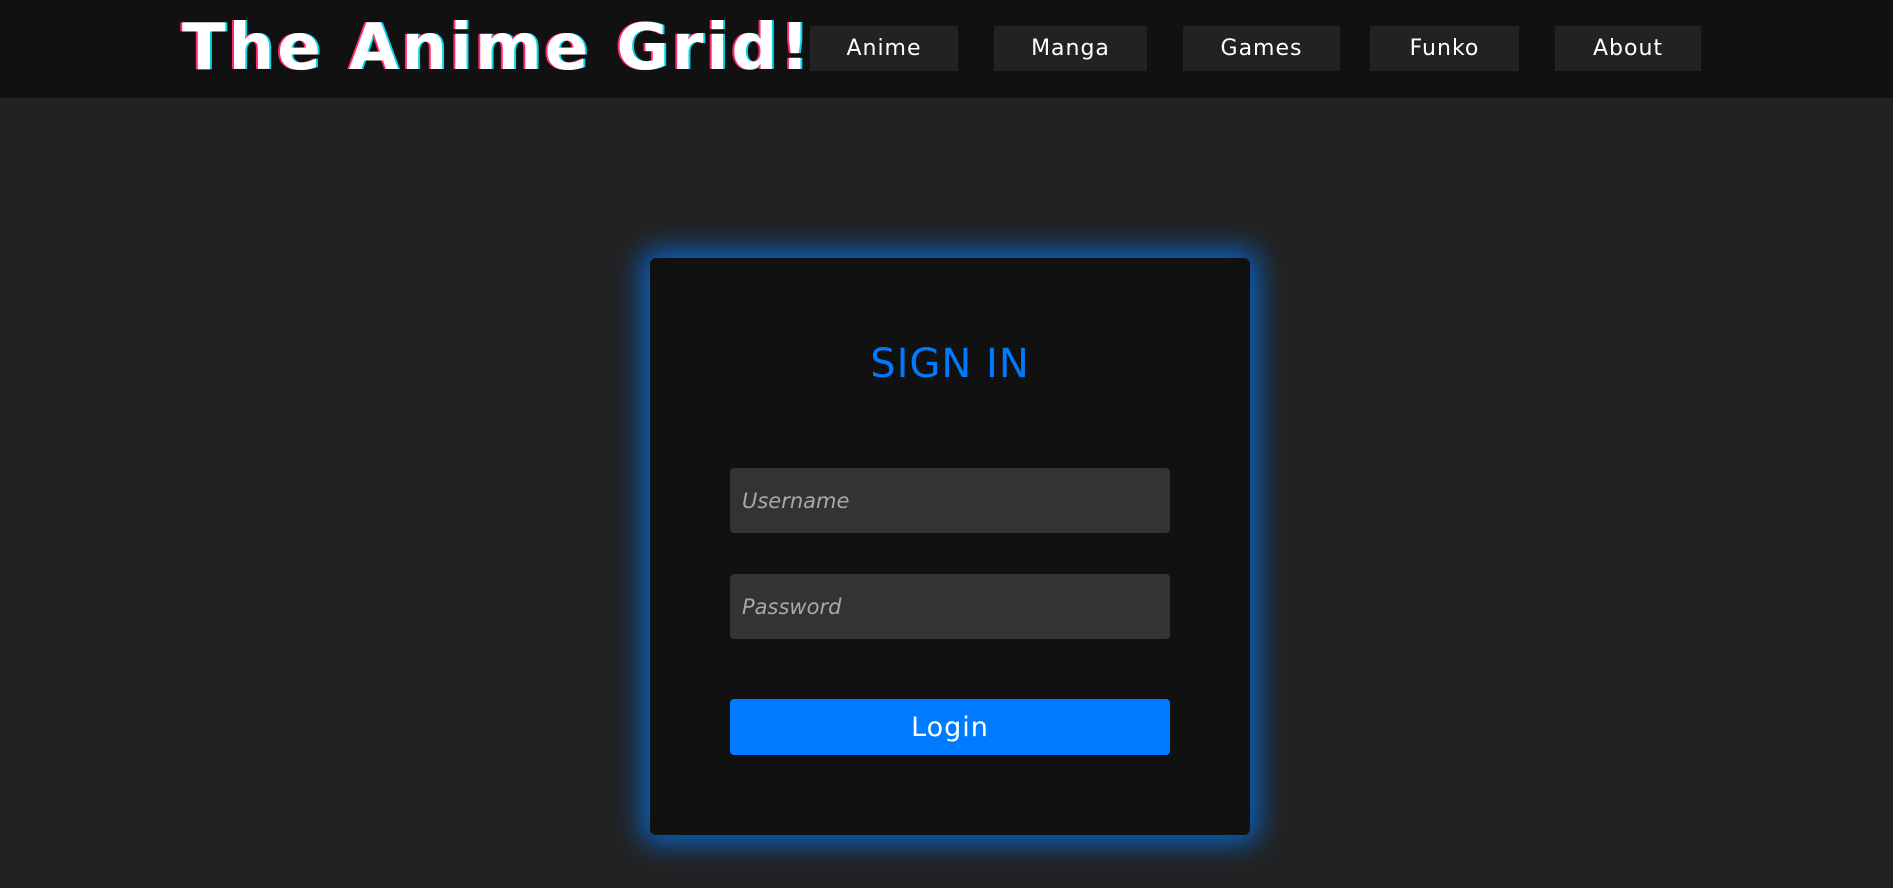  I want to click on site-title: The Anime Grid!, so click(497, 48).